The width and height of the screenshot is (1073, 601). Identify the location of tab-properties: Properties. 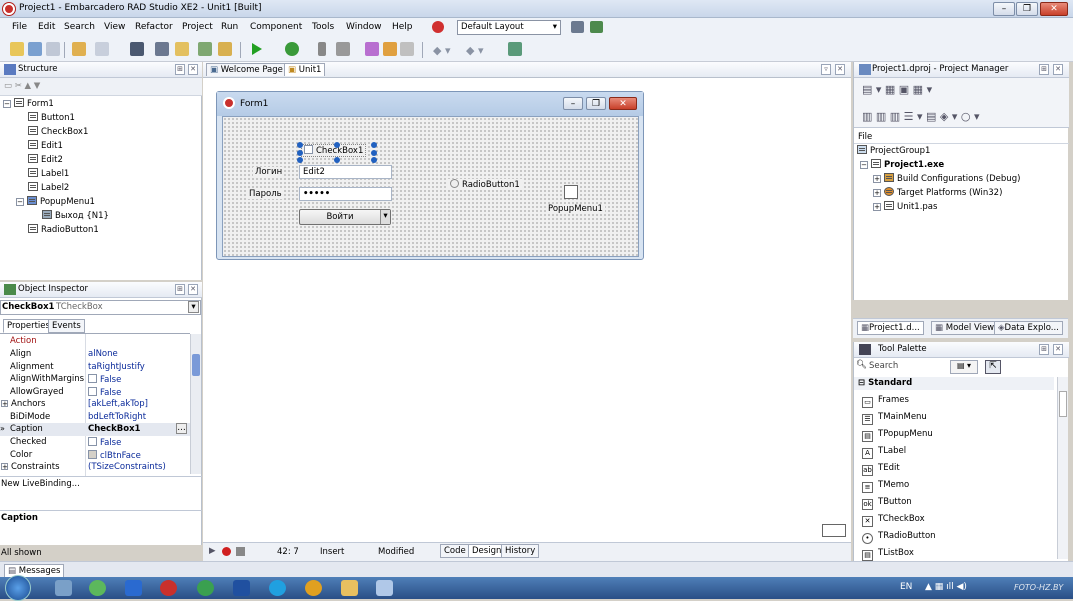
(28, 326).